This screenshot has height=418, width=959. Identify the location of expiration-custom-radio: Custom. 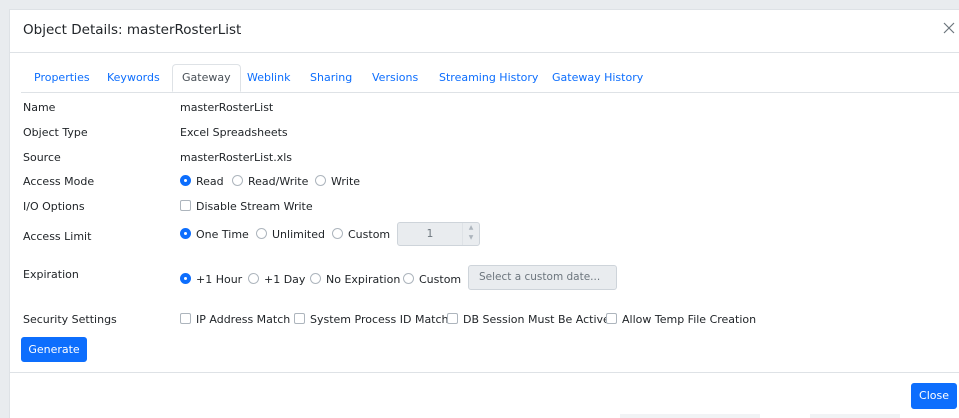
(432, 279).